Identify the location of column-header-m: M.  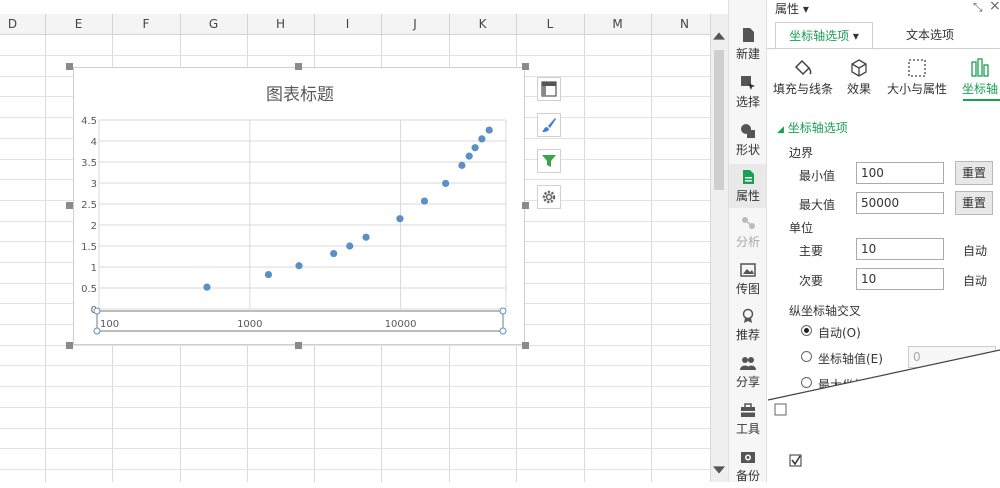
(617, 24).